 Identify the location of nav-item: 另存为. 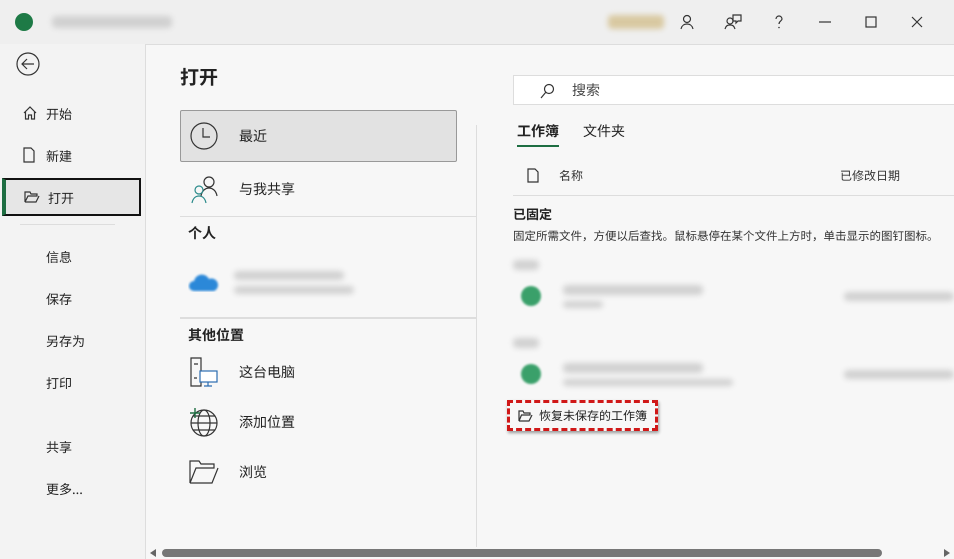
(71, 340).